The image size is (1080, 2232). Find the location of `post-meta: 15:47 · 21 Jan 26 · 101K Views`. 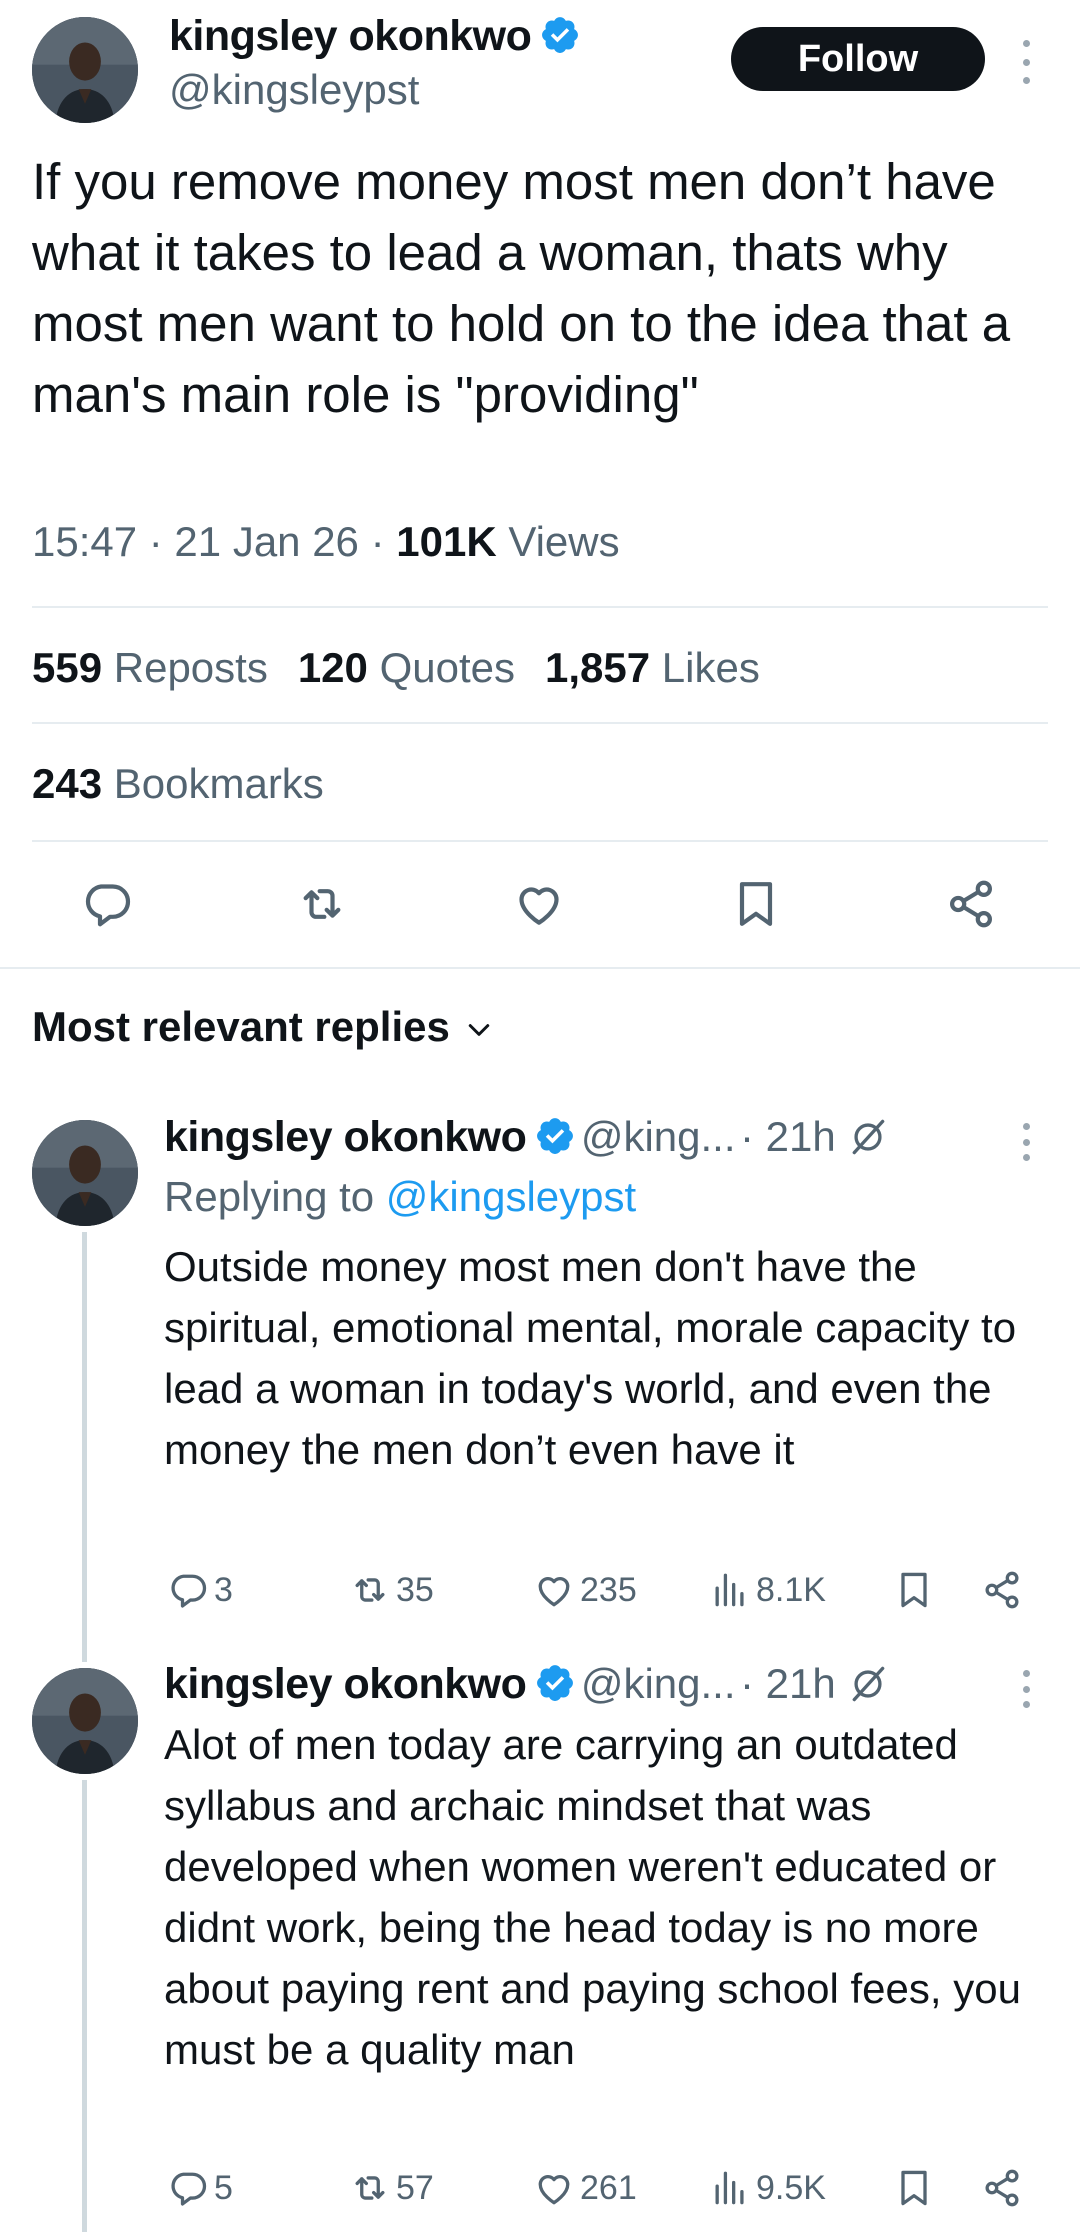

post-meta: 15:47 · 21 Jan 26 · 101K Views is located at coordinates (326, 542).